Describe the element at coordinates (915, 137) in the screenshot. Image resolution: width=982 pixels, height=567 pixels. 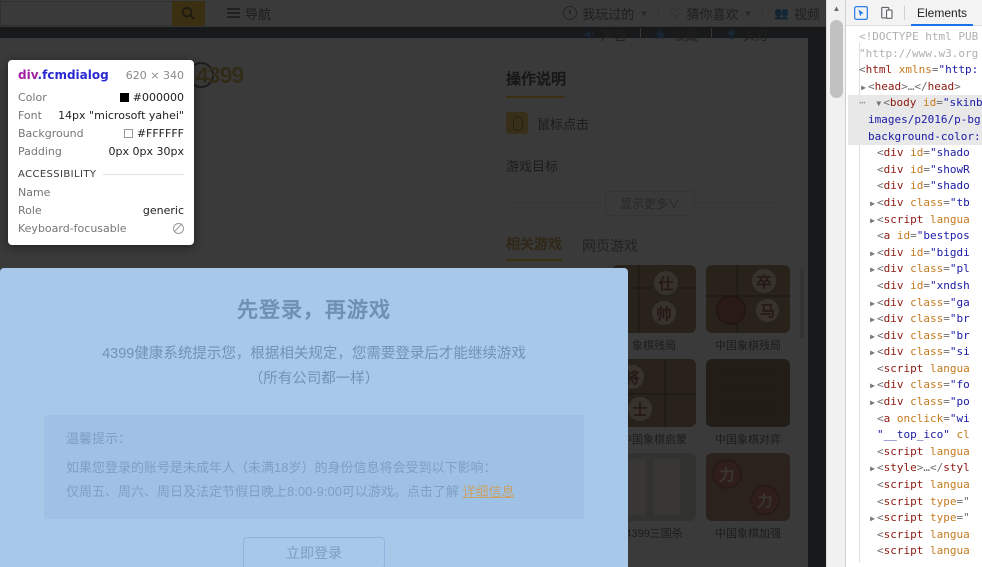
I see `dom-tree-node: background-color:` at that location.